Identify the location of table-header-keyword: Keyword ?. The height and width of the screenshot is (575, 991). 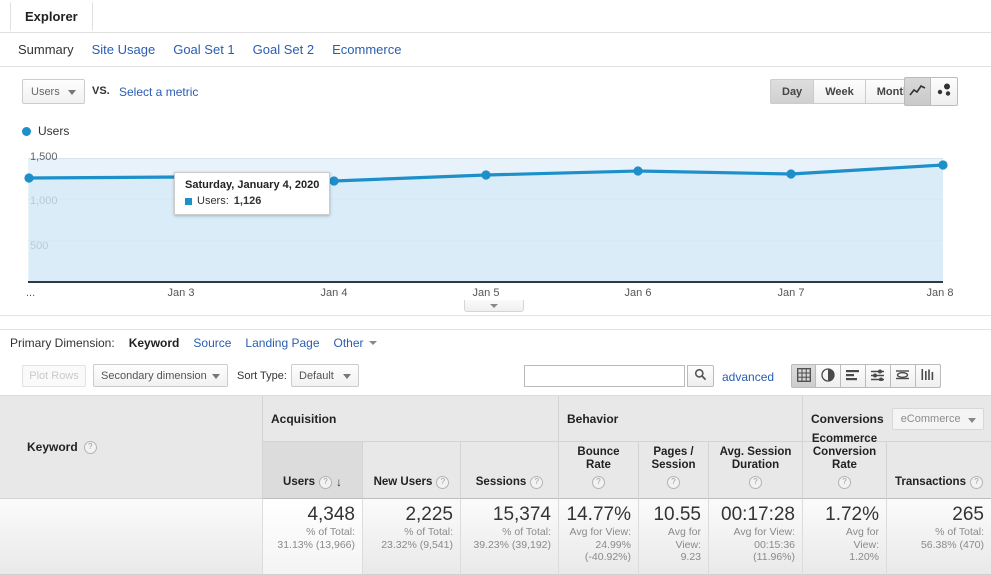
(131, 447).